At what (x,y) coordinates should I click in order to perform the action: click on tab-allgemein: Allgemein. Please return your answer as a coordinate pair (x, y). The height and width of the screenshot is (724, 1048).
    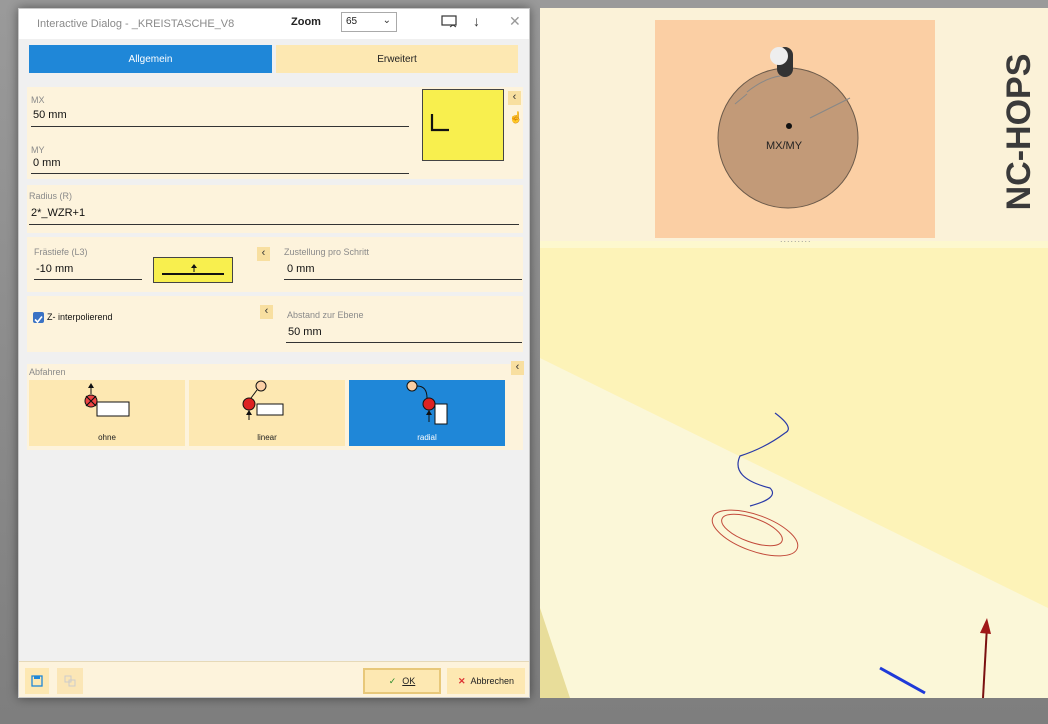
    Looking at the image, I should click on (150, 59).